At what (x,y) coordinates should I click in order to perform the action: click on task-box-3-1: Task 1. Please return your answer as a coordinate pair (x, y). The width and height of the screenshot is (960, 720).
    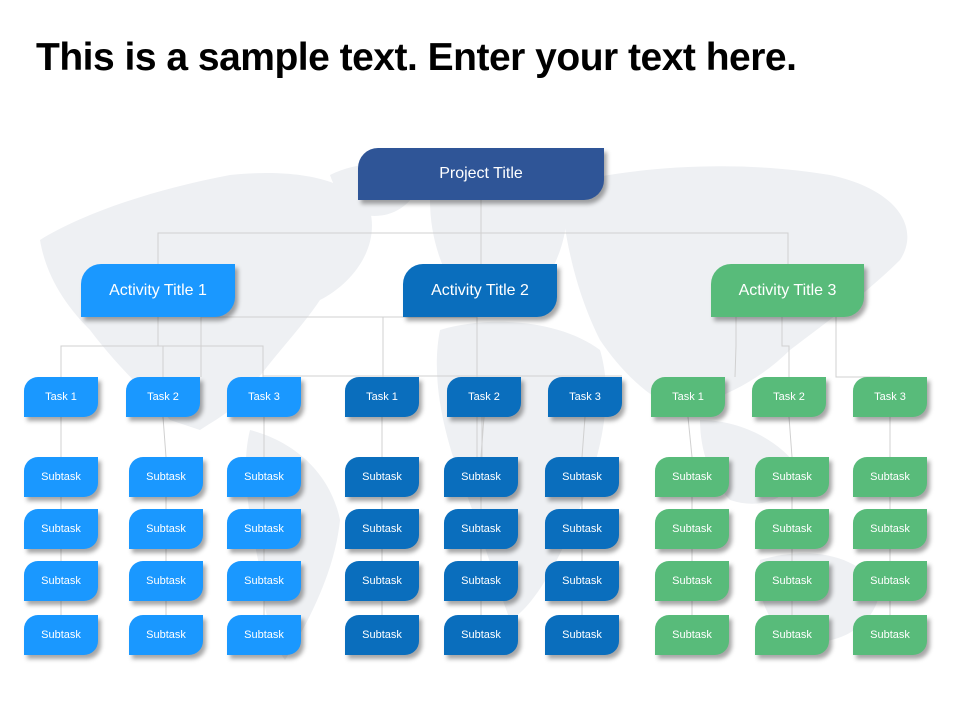
    Looking at the image, I should click on (688, 397).